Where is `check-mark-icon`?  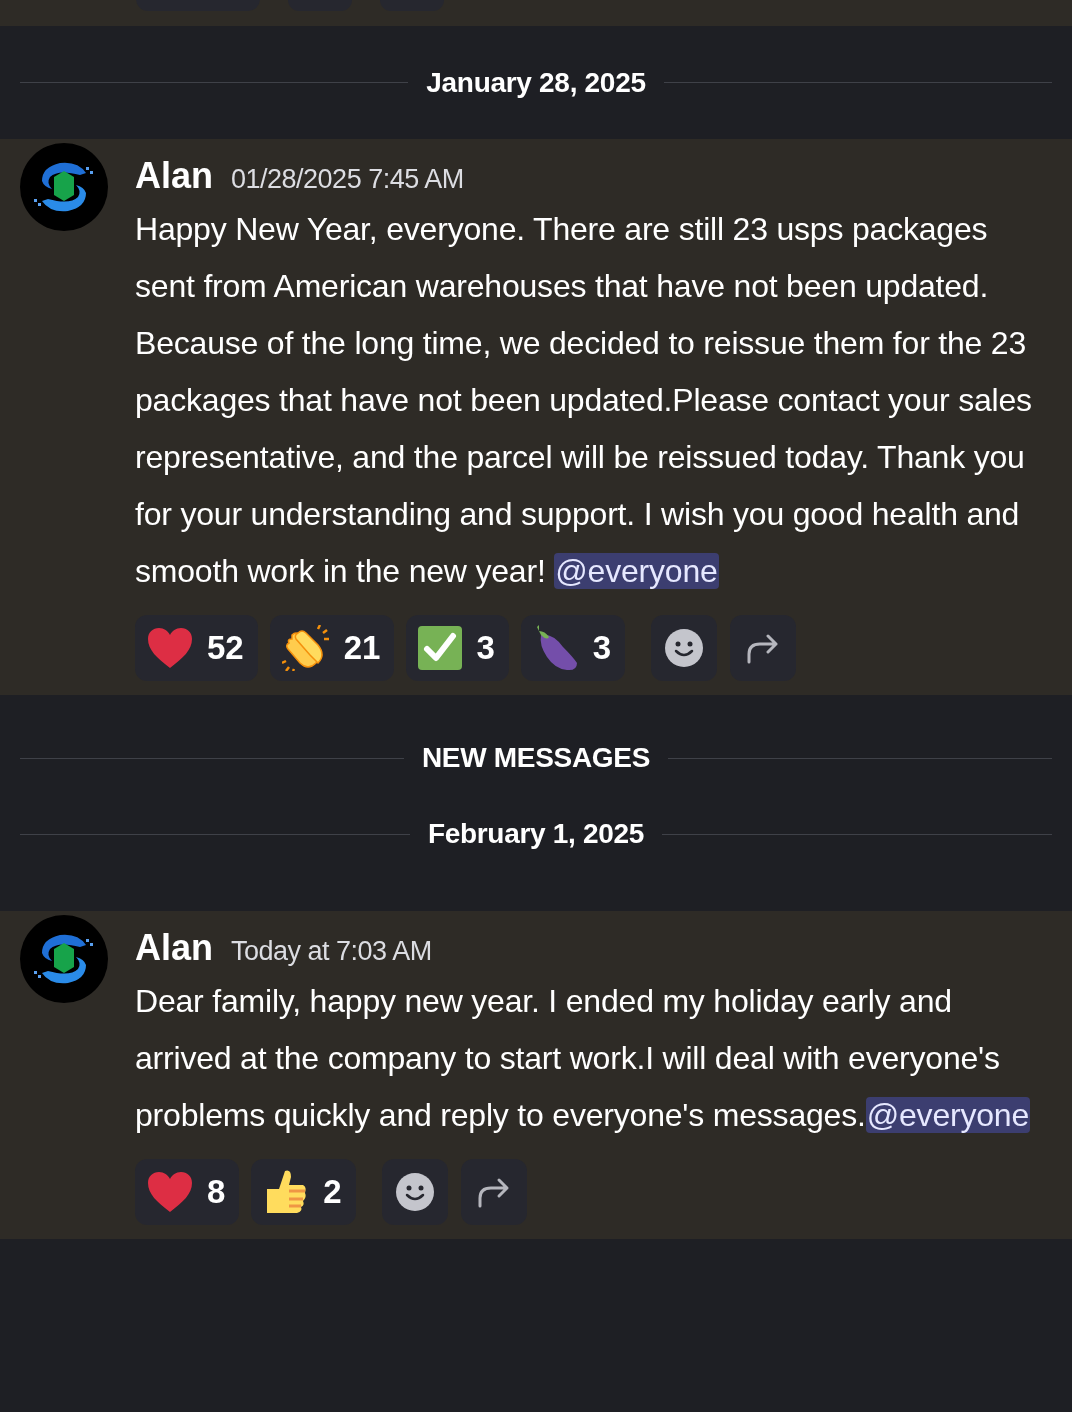 check-mark-icon is located at coordinates (440, 648).